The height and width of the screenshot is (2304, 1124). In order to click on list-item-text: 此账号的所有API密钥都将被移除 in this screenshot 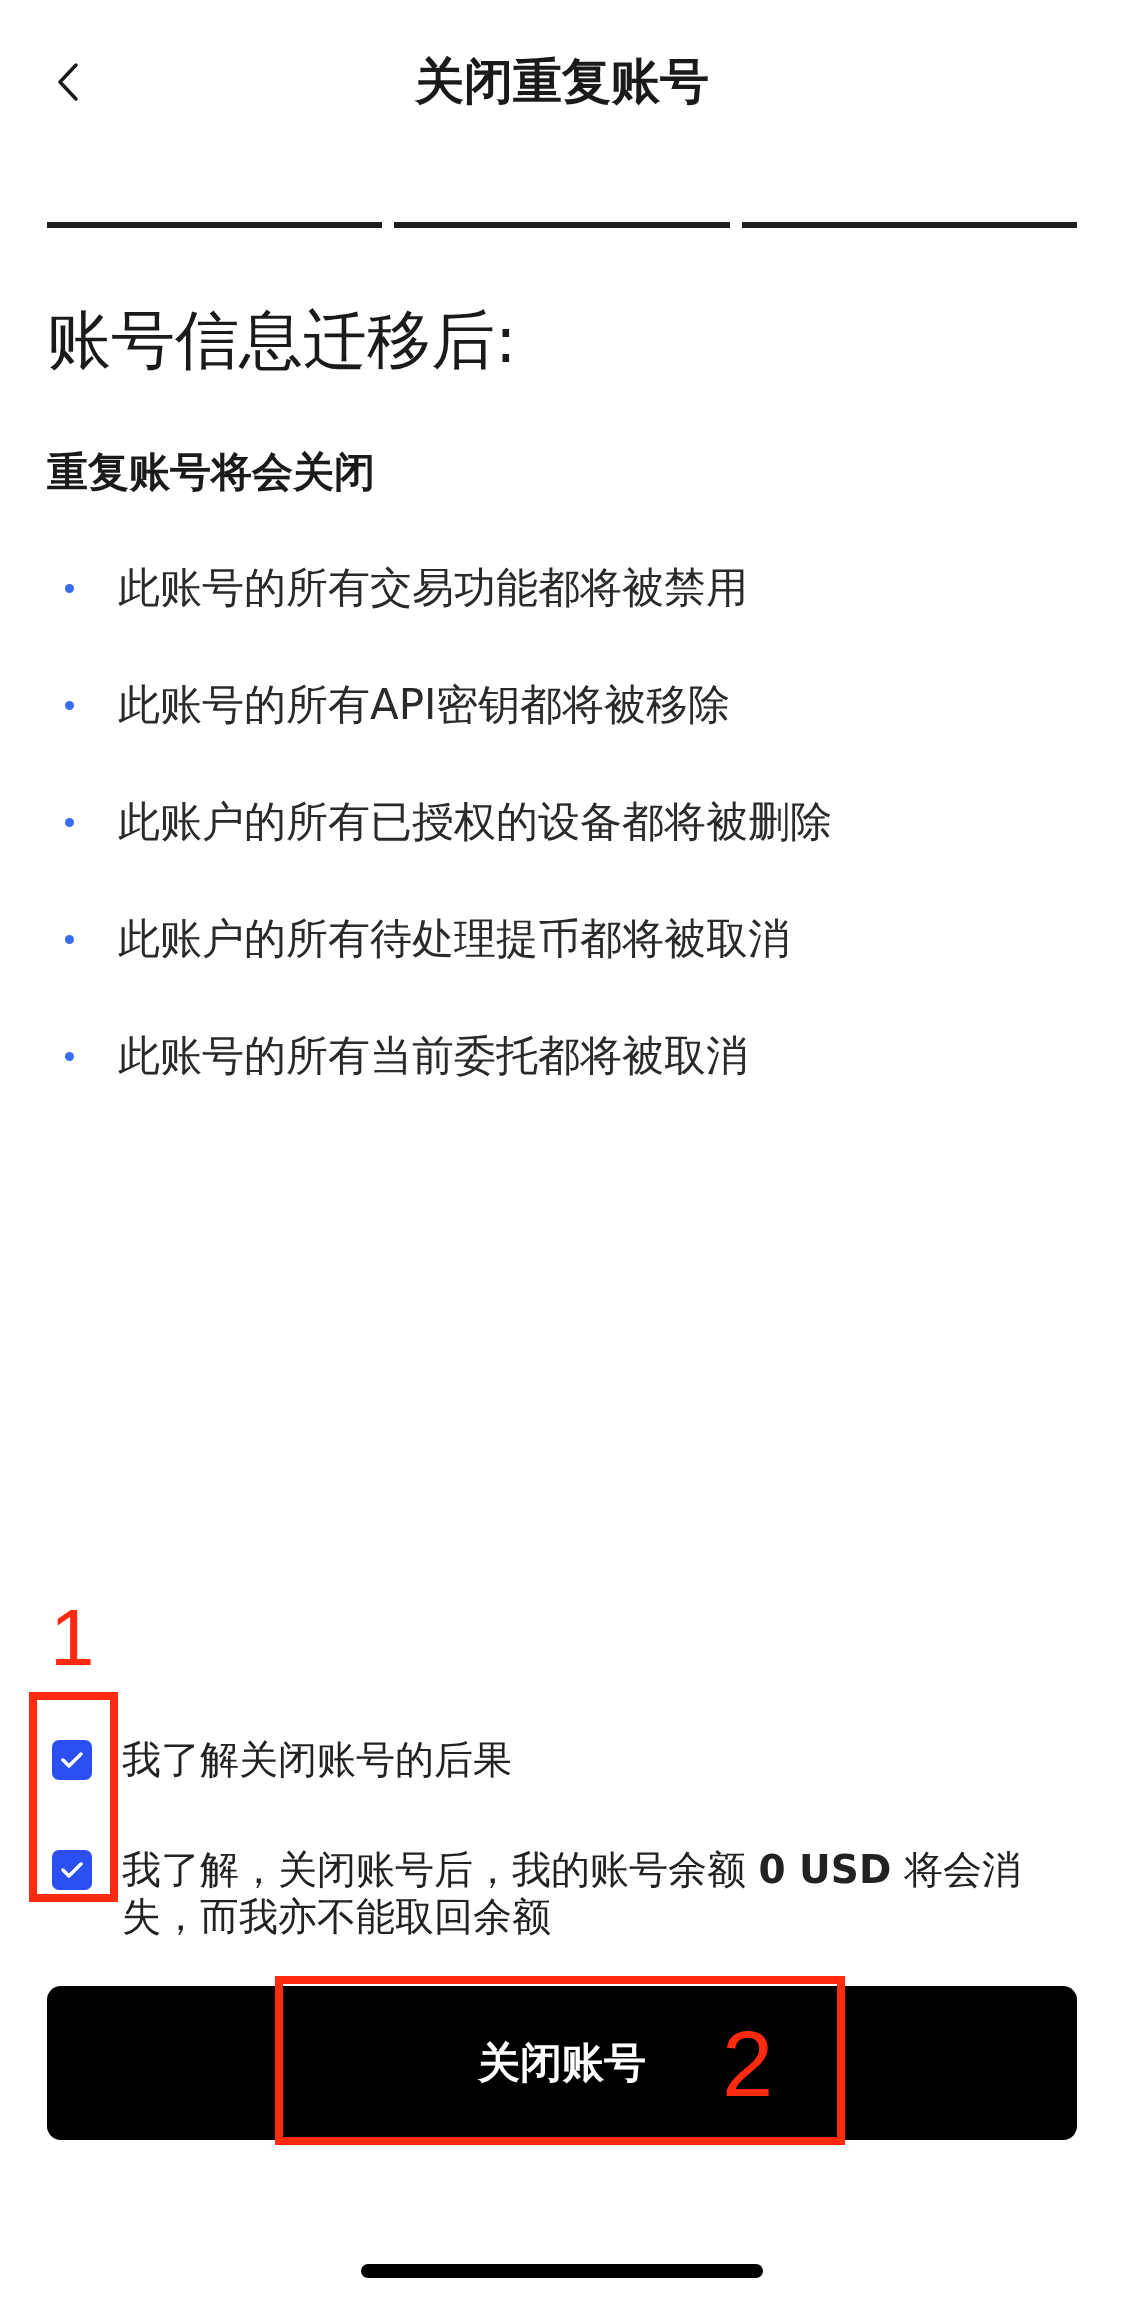, I will do `click(424, 705)`.